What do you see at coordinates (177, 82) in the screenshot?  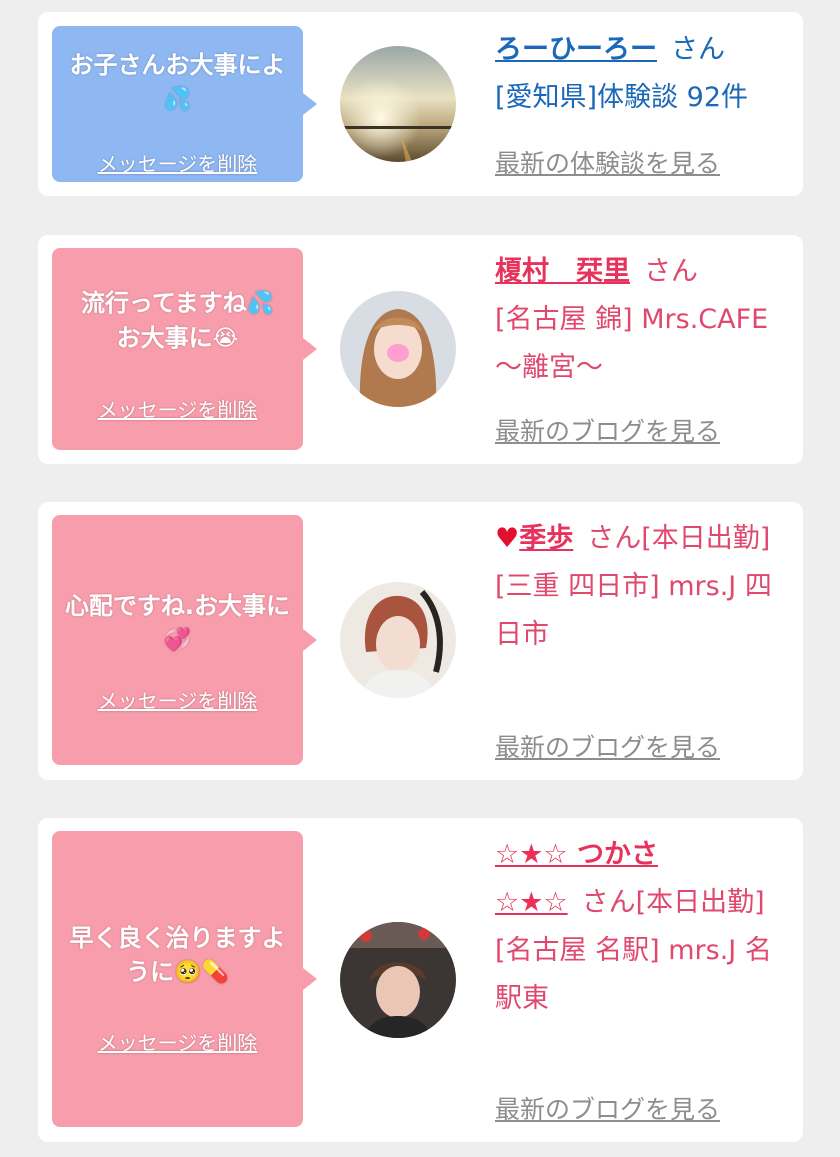 I see `message-text: お子さんお大事によ💦` at bounding box center [177, 82].